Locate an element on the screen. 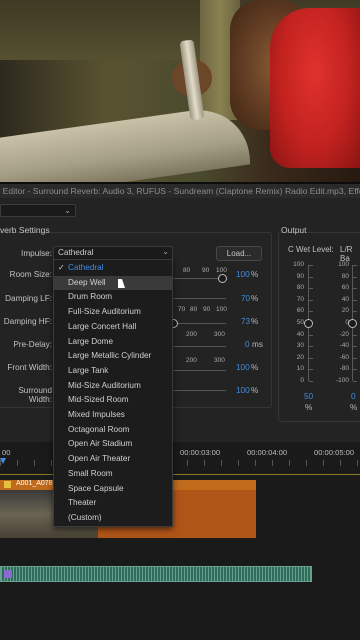  front-width-unit: % is located at coordinates (255, 367).